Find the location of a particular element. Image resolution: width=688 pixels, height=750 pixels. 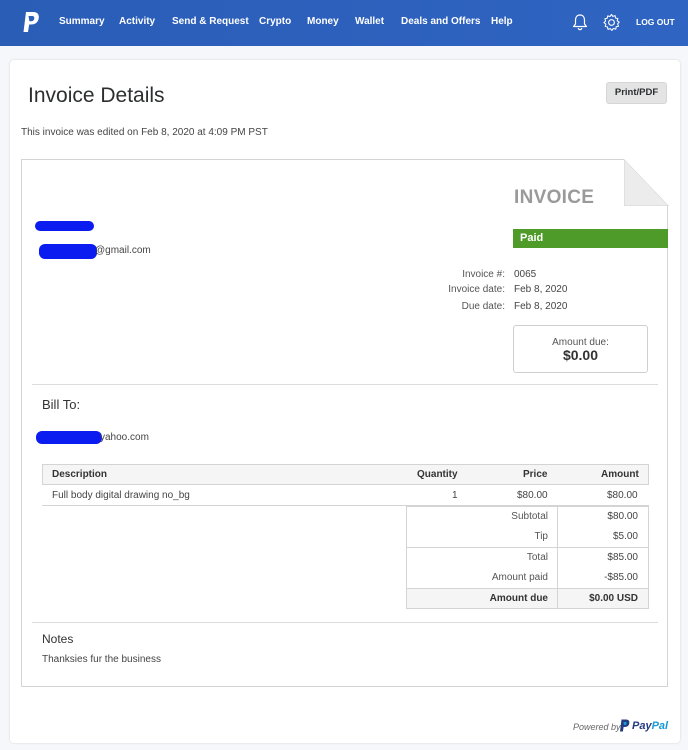

wordmark-pay: Pay is located at coordinates (642, 726).